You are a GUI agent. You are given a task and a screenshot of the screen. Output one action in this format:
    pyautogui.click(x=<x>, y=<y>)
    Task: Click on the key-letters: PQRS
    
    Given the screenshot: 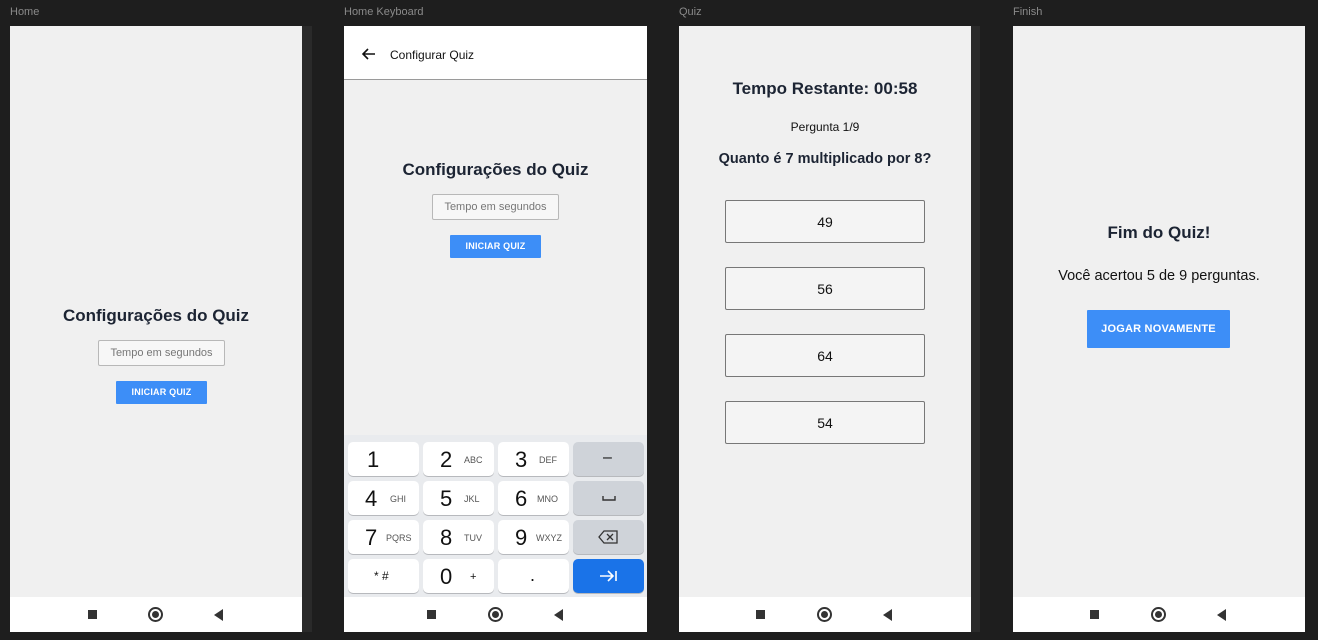 What is the action you would take?
    pyautogui.click(x=399, y=538)
    